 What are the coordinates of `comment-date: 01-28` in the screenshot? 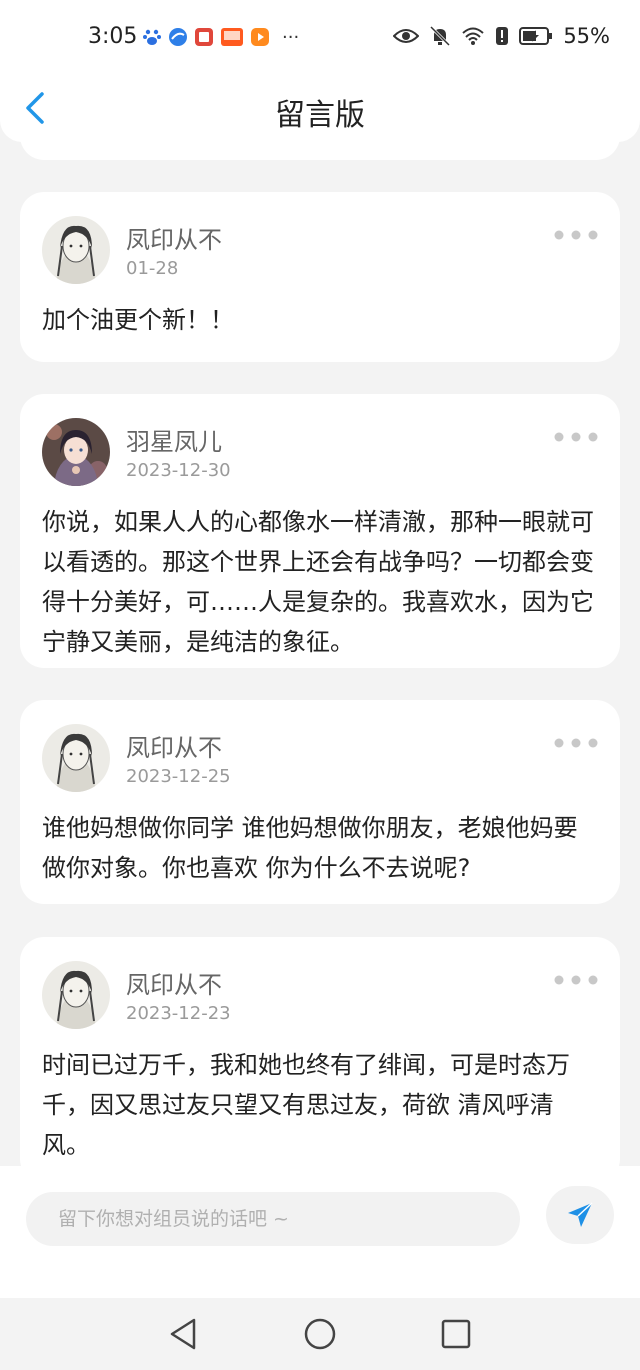 It's located at (152, 268).